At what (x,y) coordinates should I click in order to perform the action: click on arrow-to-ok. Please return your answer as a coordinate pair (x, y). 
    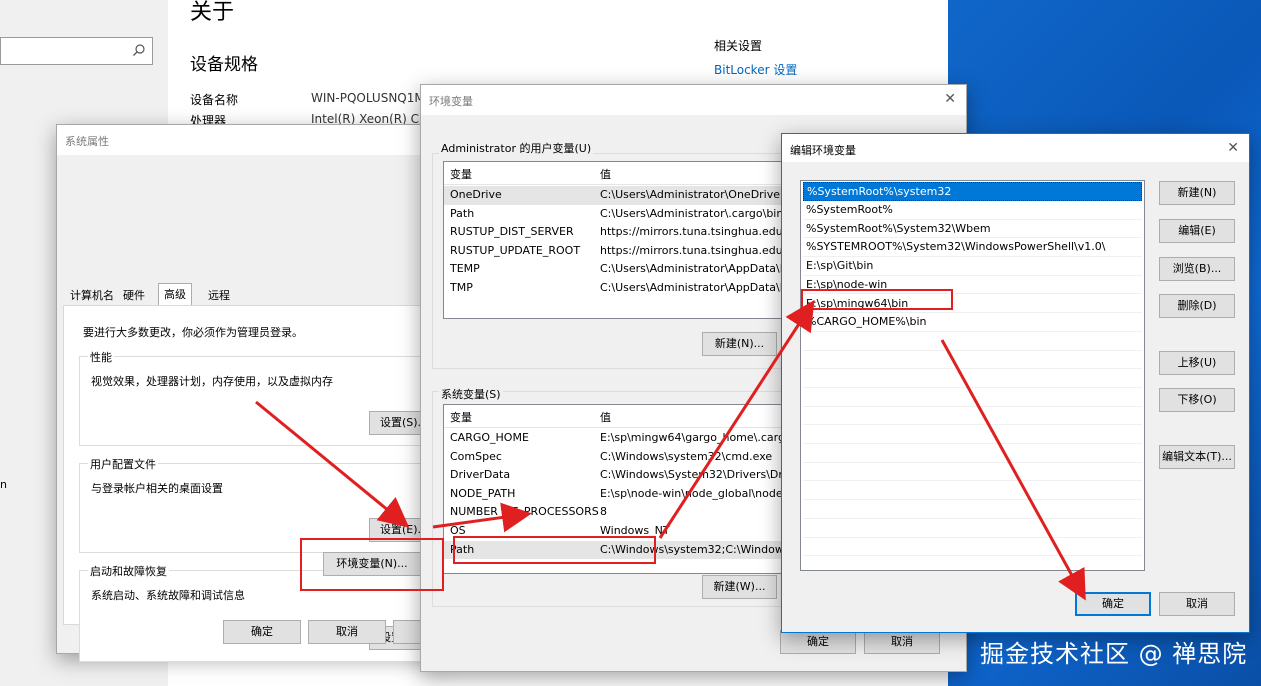
    Looking at the image, I should click on (1013, 470).